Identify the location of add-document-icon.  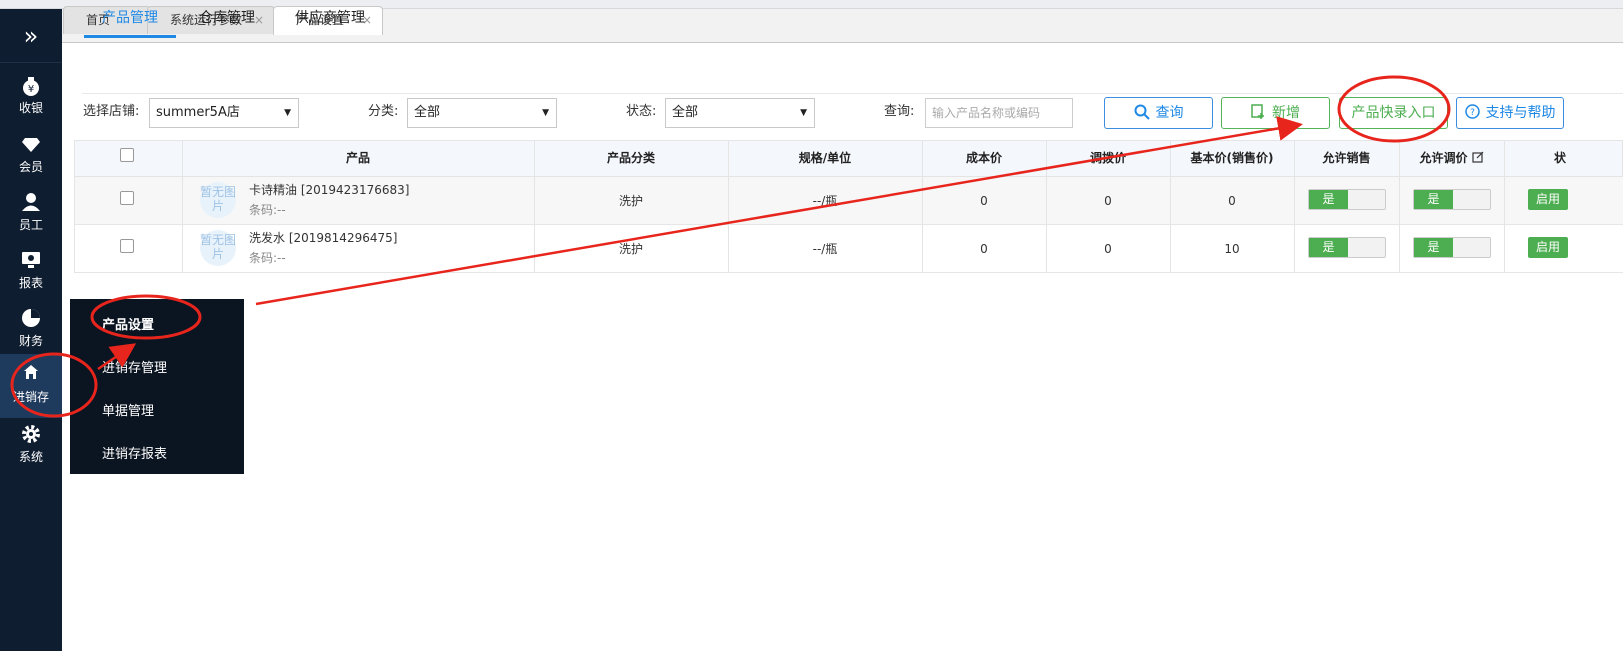
(1257, 111).